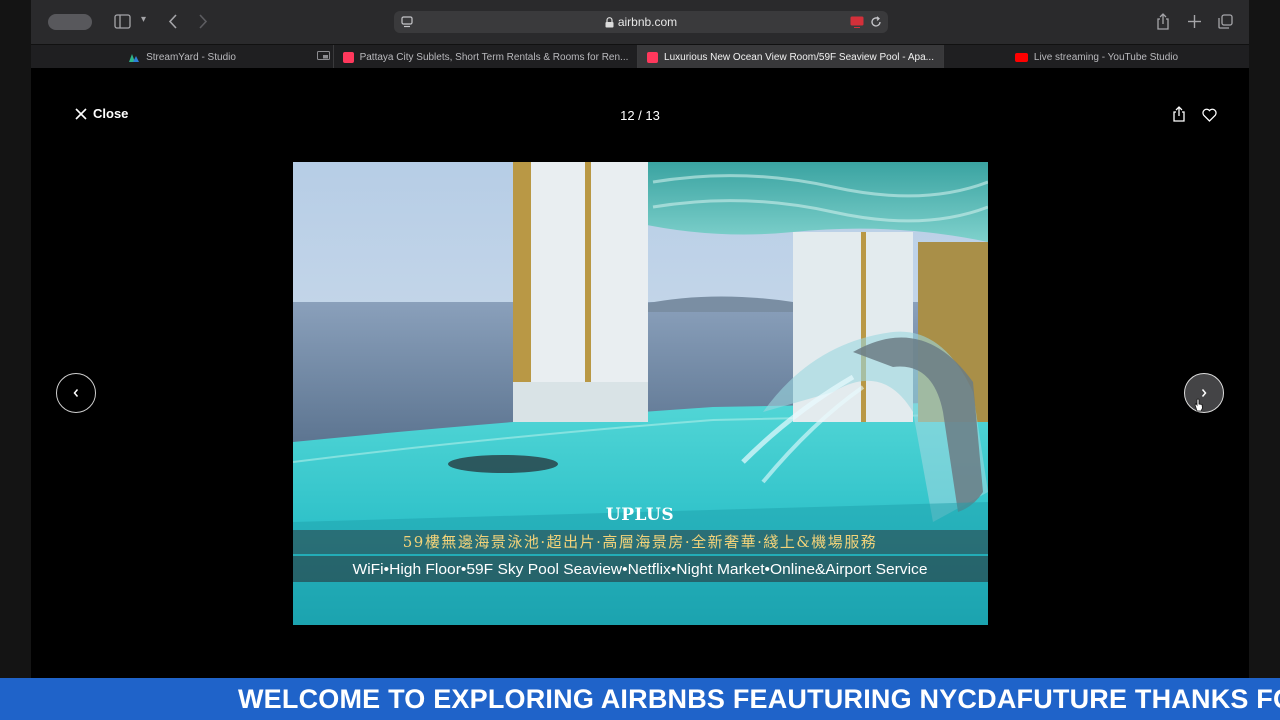 The height and width of the screenshot is (720, 1280). I want to click on photo-counter: 12 / 13, so click(640, 115).